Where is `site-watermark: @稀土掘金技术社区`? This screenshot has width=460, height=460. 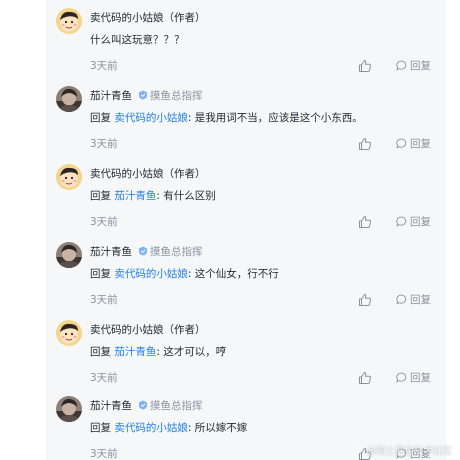
site-watermark: @稀土掘金技术社区 is located at coordinates (403, 450).